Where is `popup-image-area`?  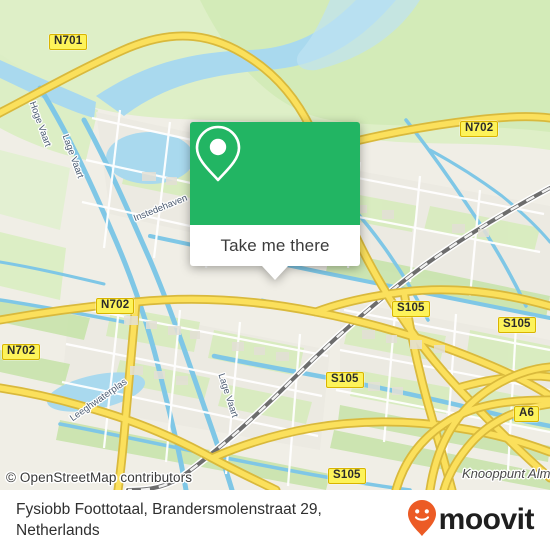 popup-image-area is located at coordinates (275, 173).